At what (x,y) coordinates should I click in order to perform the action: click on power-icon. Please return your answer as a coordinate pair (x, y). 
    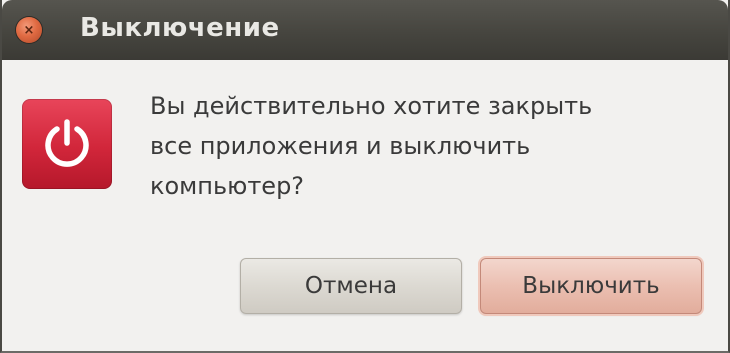
    Looking at the image, I should click on (67, 144).